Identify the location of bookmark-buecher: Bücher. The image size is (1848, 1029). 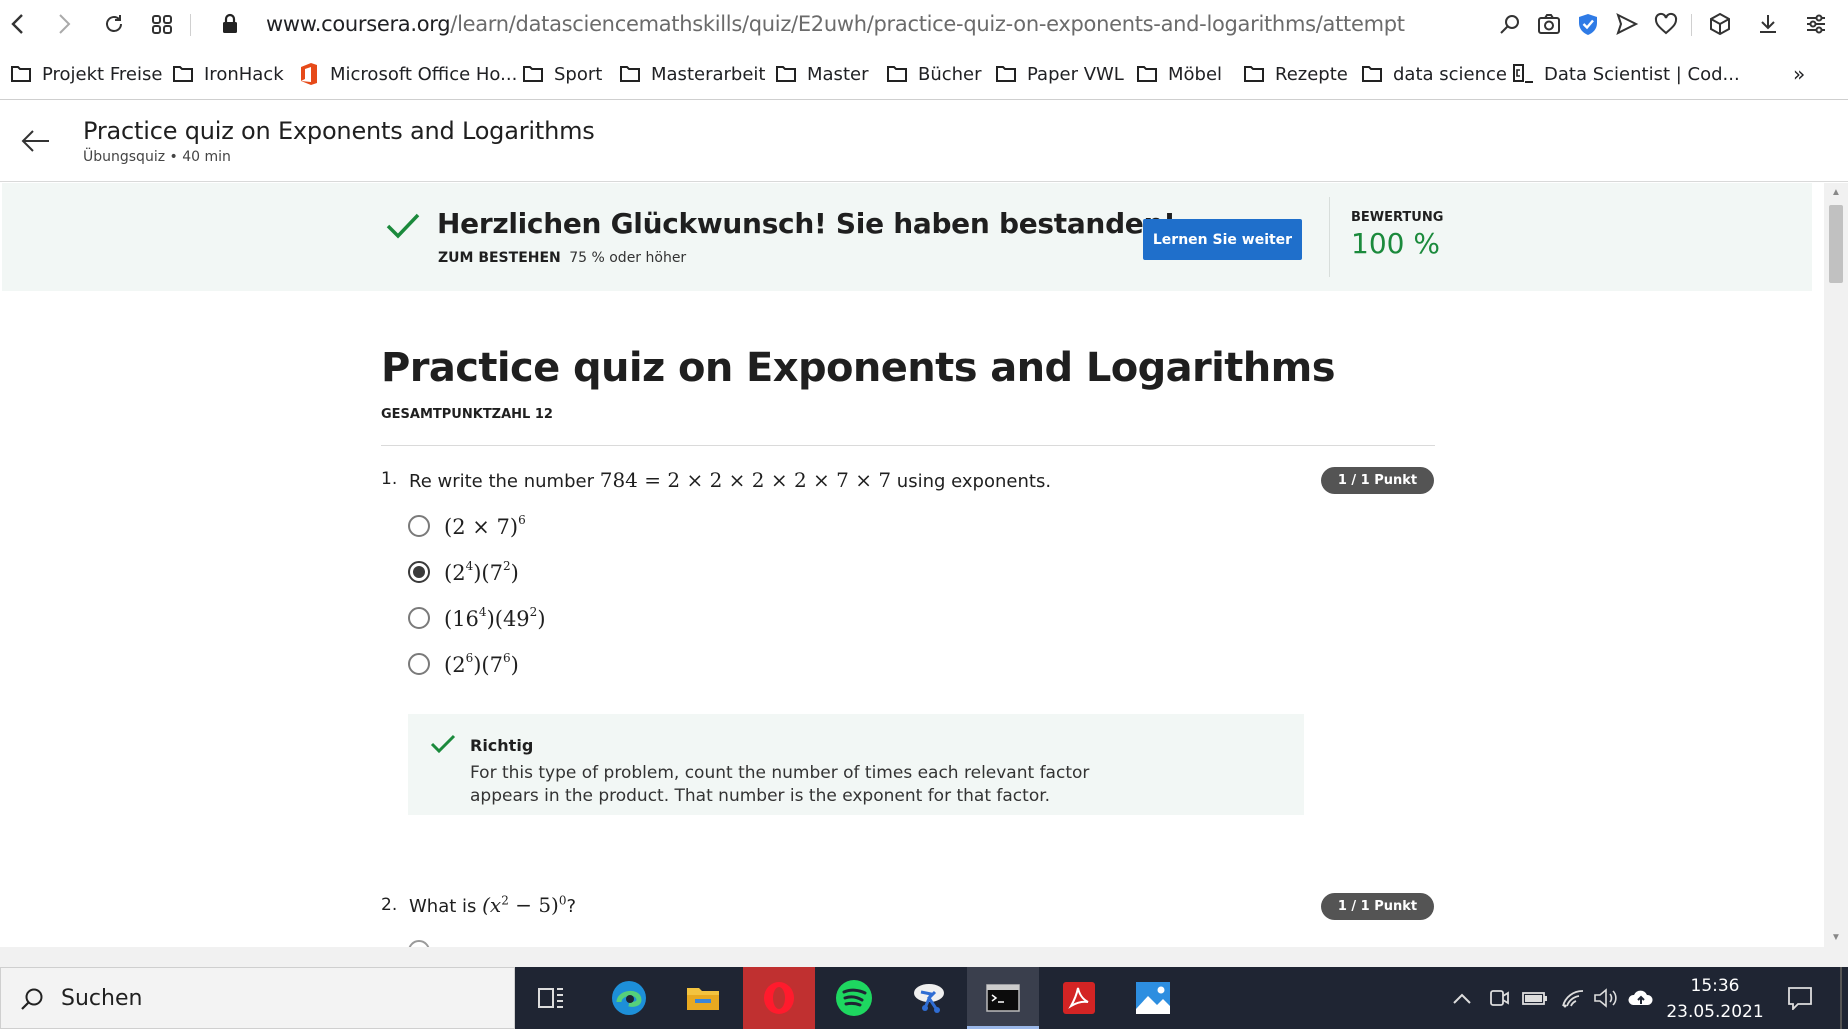
(934, 74).